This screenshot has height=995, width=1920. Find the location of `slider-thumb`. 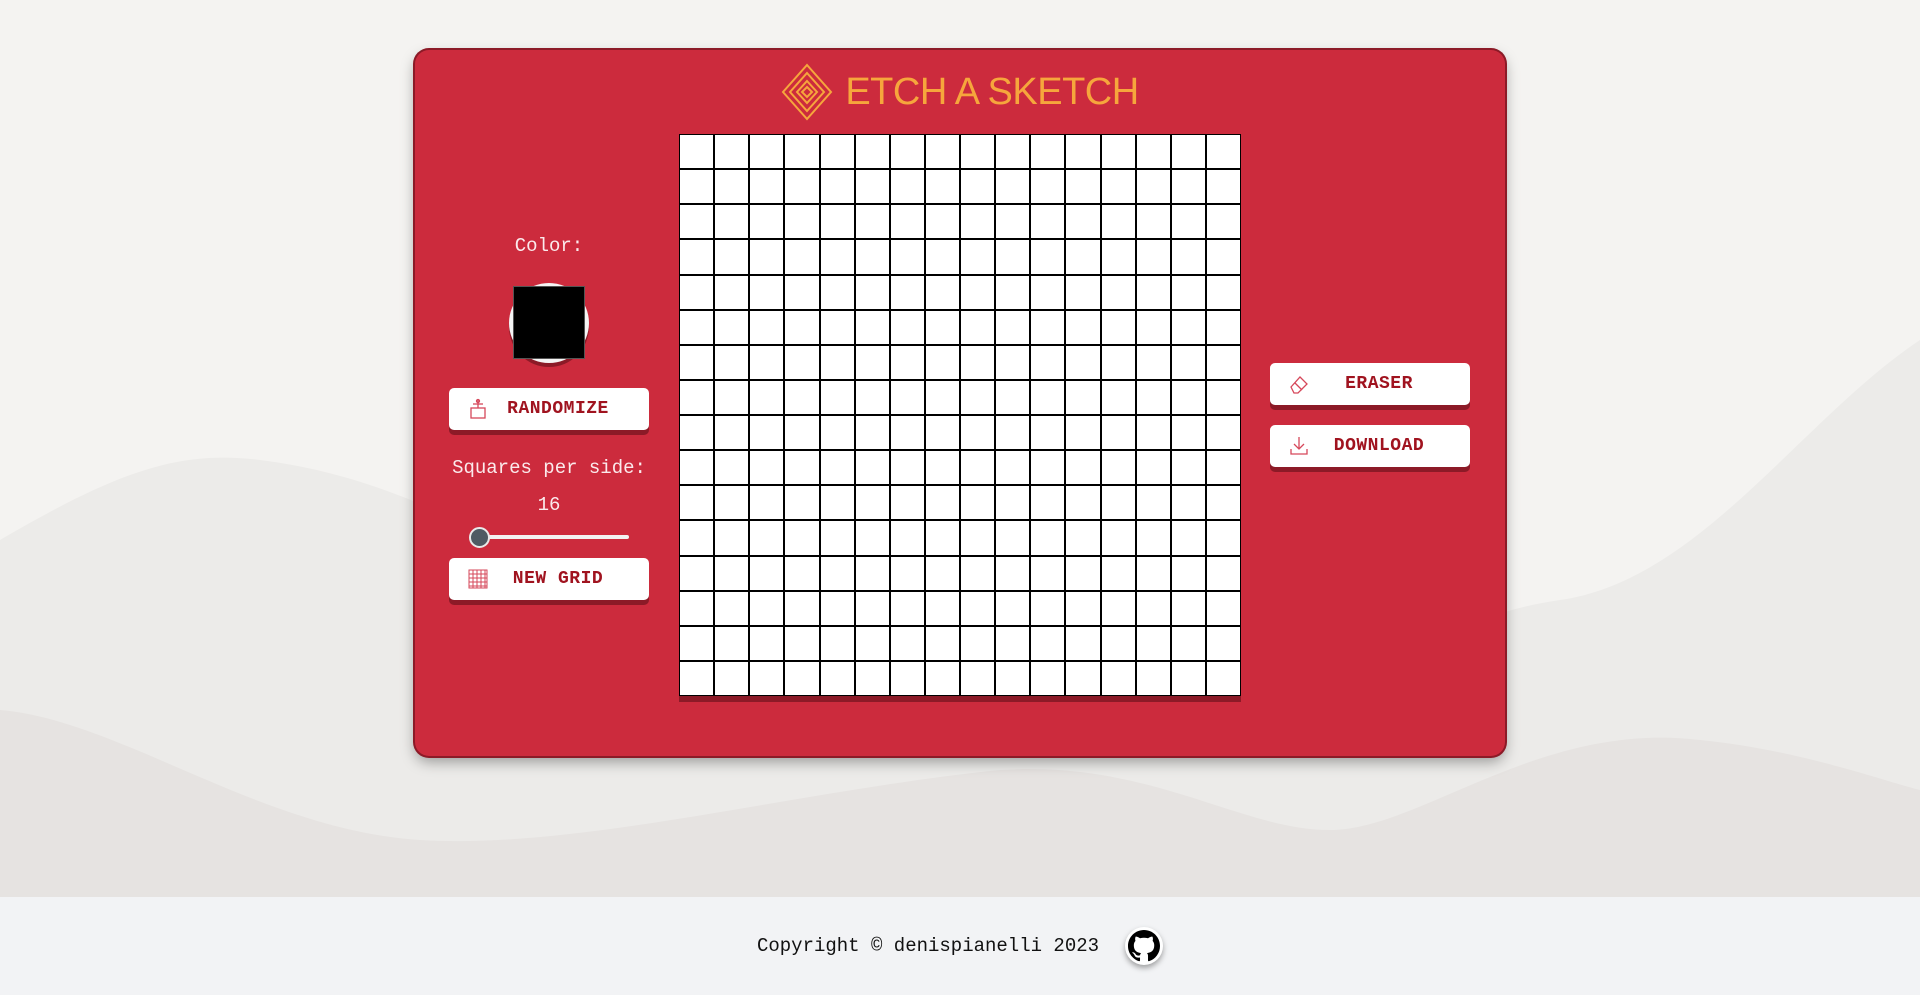

slider-thumb is located at coordinates (479, 537).